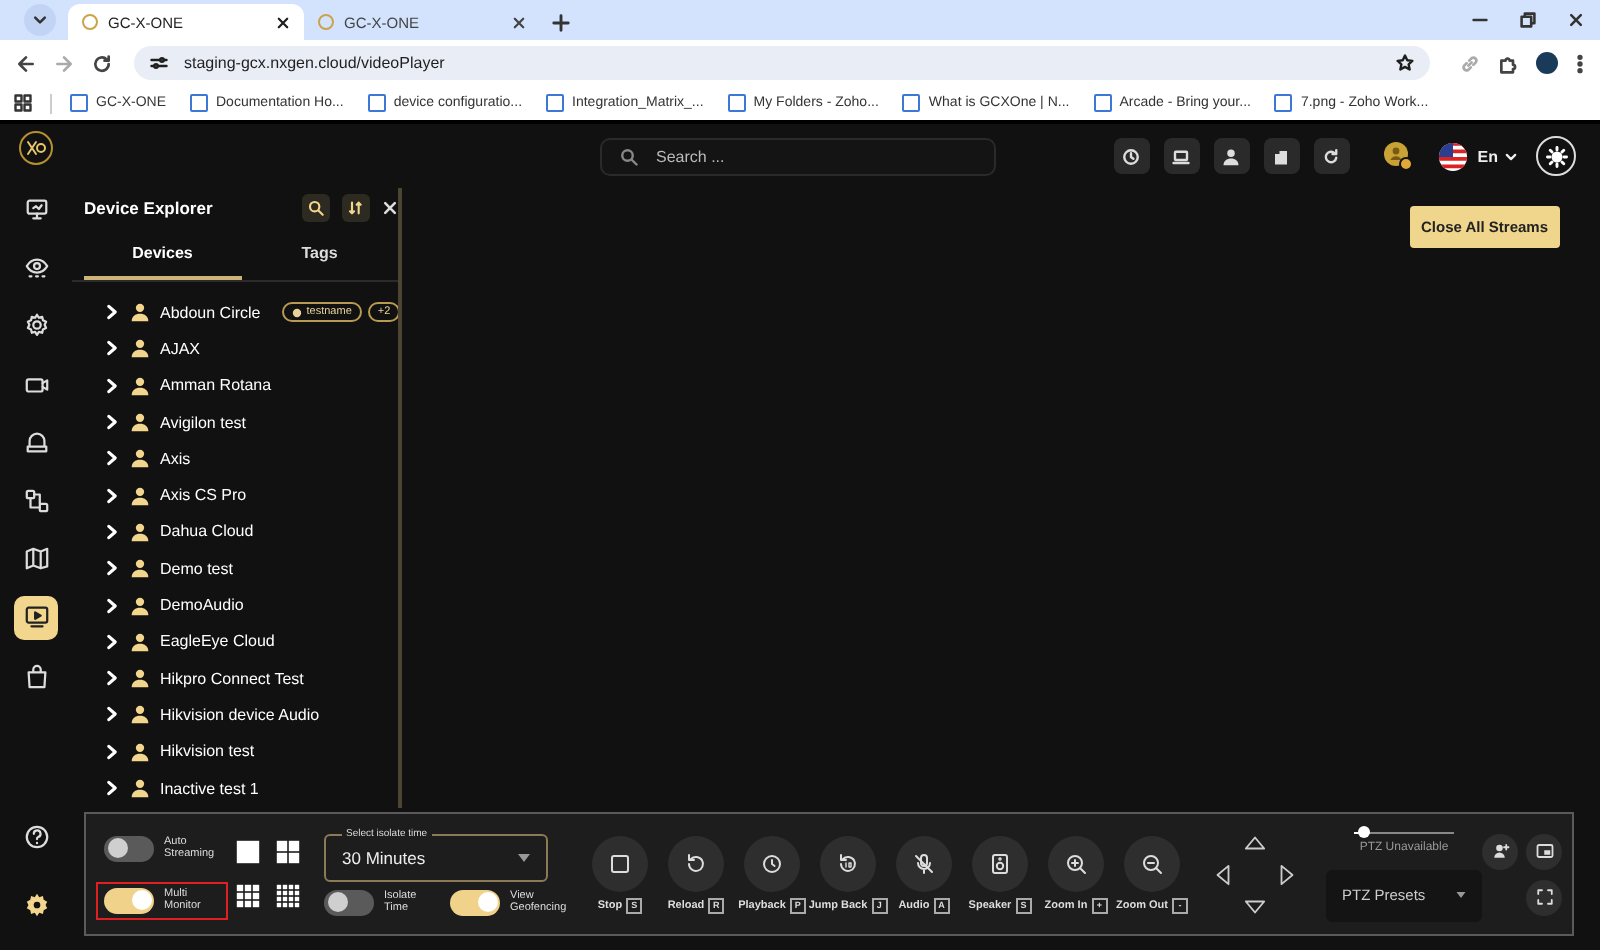 The image size is (1600, 950). Describe the element at coordinates (216, 385) in the screenshot. I see `device-name: Amman Rotana` at that location.